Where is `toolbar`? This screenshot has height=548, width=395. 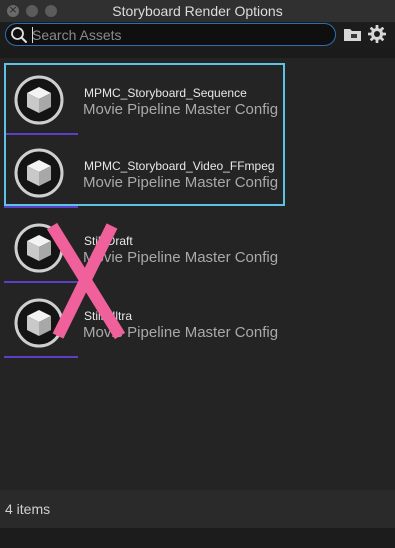
toolbar is located at coordinates (197, 35).